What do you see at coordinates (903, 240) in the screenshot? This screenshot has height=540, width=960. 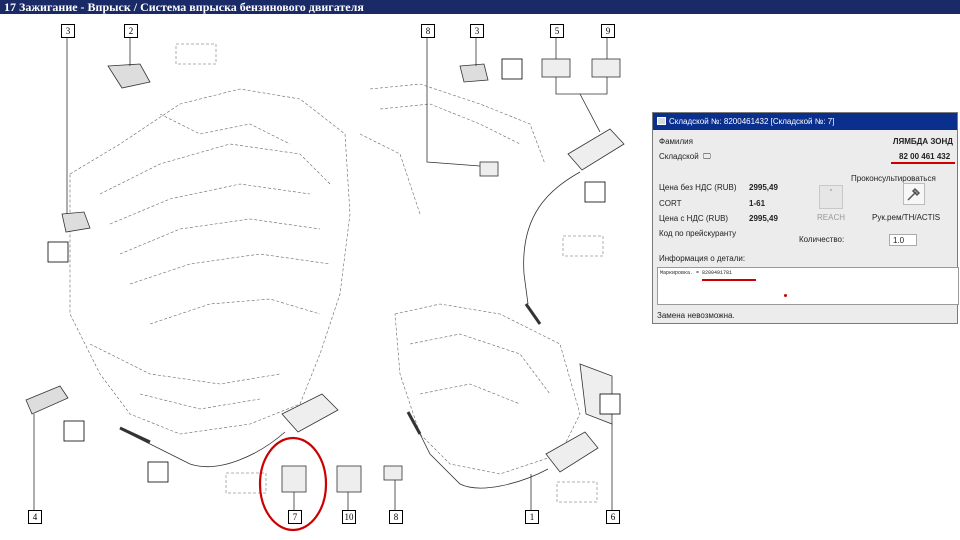 I see `quantity-input: 1.0` at bounding box center [903, 240].